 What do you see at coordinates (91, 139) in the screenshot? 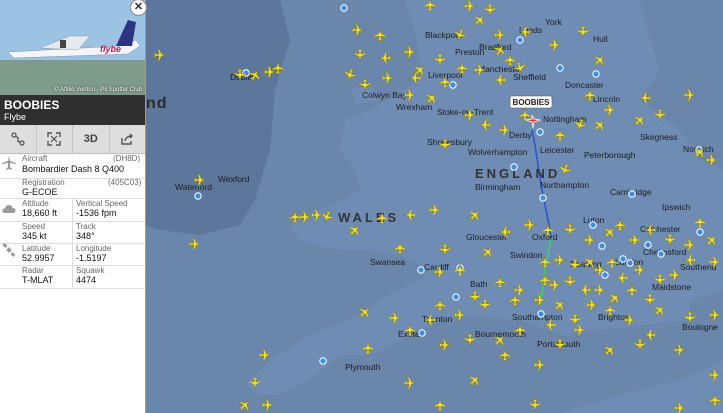
I see `view-3d-button: 3D` at bounding box center [91, 139].